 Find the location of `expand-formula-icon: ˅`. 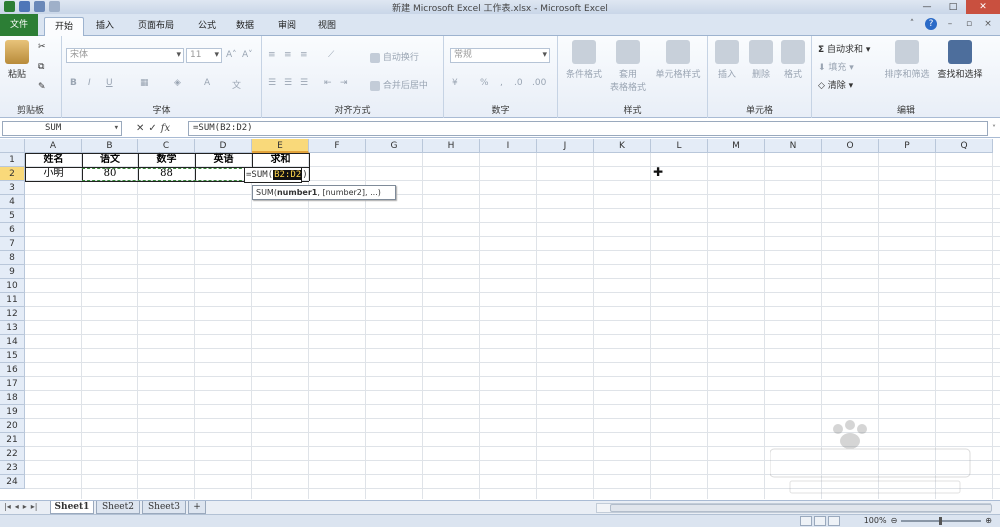

expand-formula-icon: ˅ is located at coordinates (994, 128).